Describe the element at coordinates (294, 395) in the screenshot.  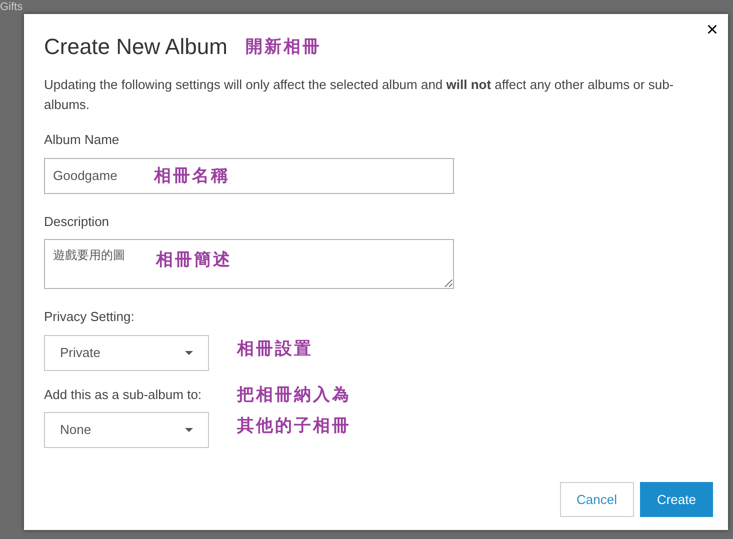
I see `annotation-text: 把相冊納入為` at that location.